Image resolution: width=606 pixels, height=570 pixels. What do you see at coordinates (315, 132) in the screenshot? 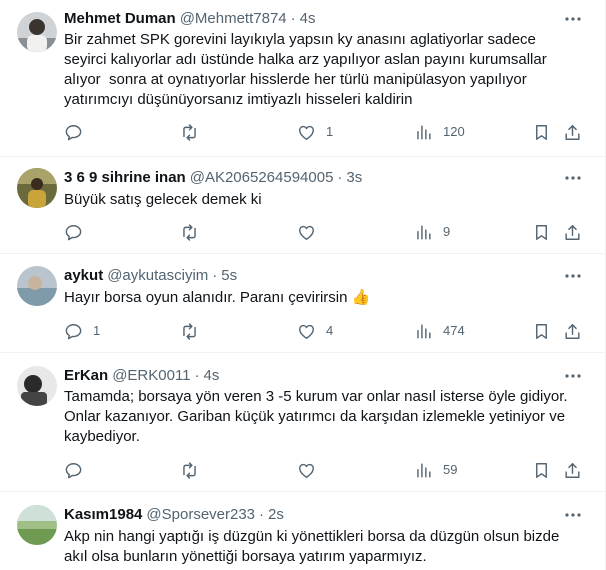
I see `like-button: 1` at bounding box center [315, 132].